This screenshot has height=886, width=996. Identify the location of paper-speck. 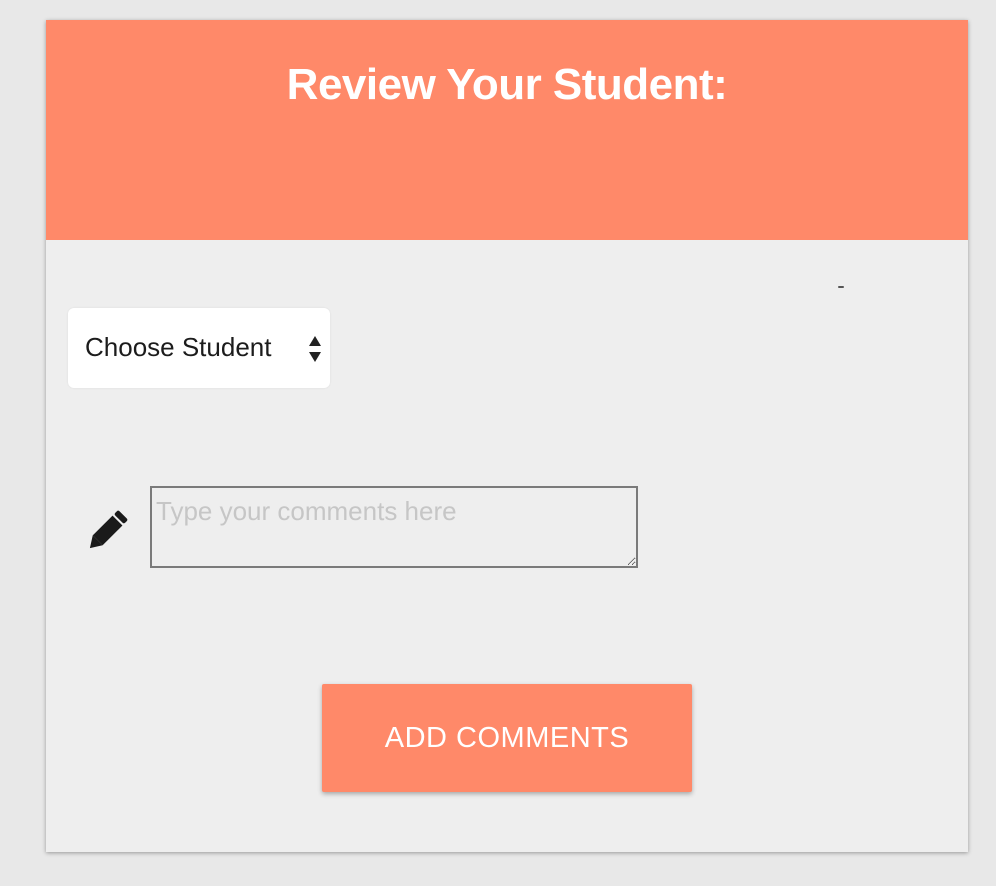
(841, 287).